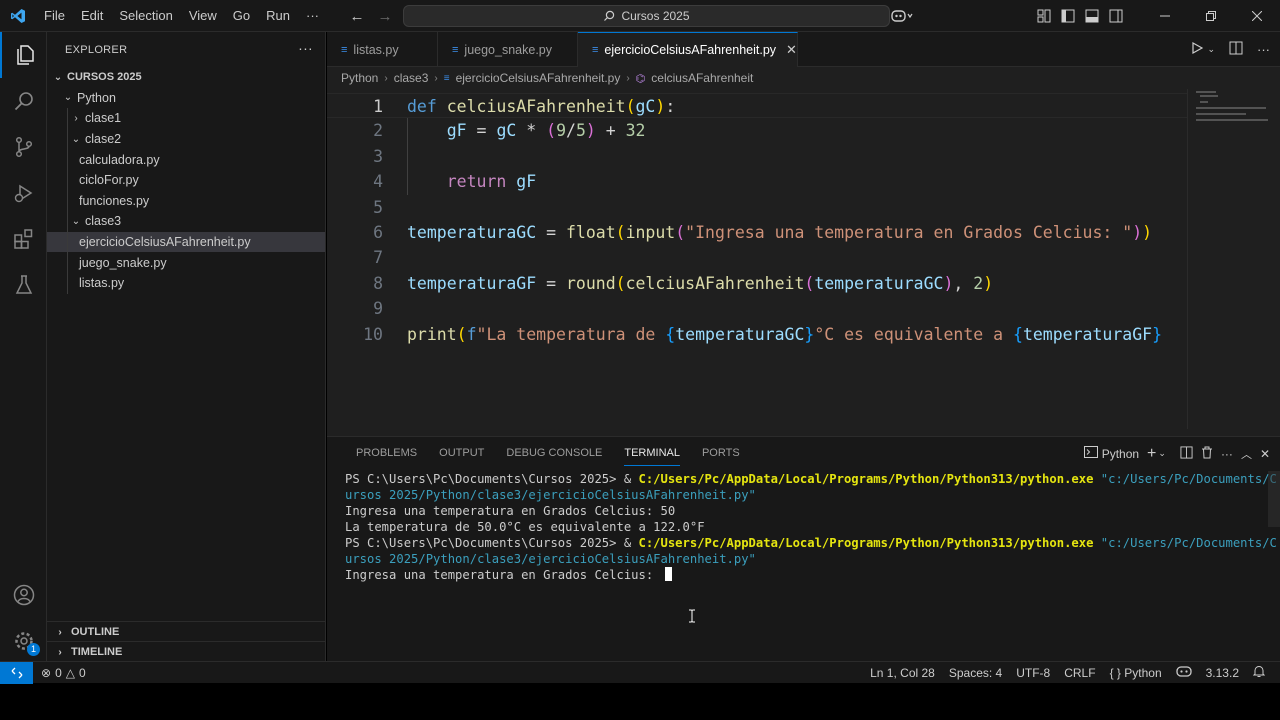  Describe the element at coordinates (186, 98) in the screenshot. I see `tree-folder: ⌄ Python` at that location.